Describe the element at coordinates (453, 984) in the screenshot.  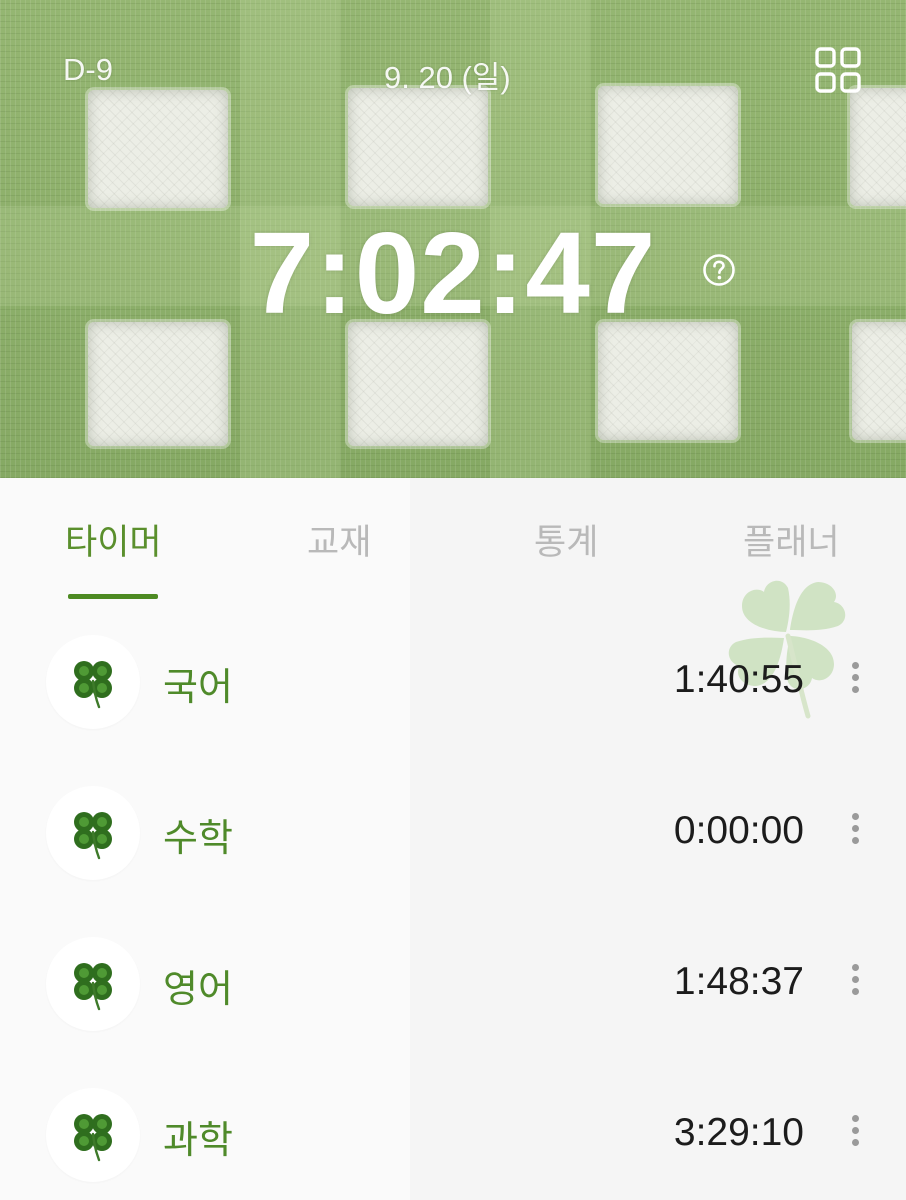
I see `subject-row: 영어 1:48:37` at that location.